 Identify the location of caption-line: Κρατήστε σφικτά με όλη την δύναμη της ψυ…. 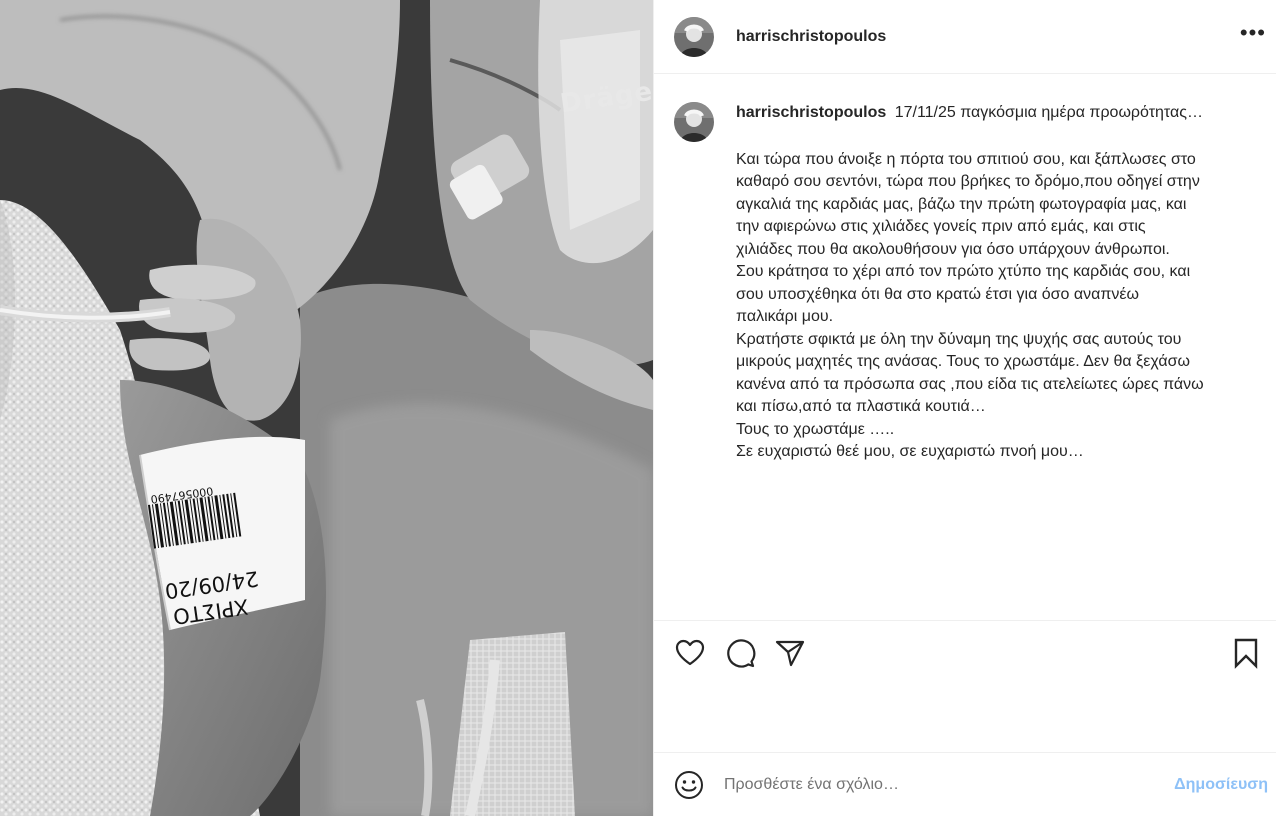
(959, 339).